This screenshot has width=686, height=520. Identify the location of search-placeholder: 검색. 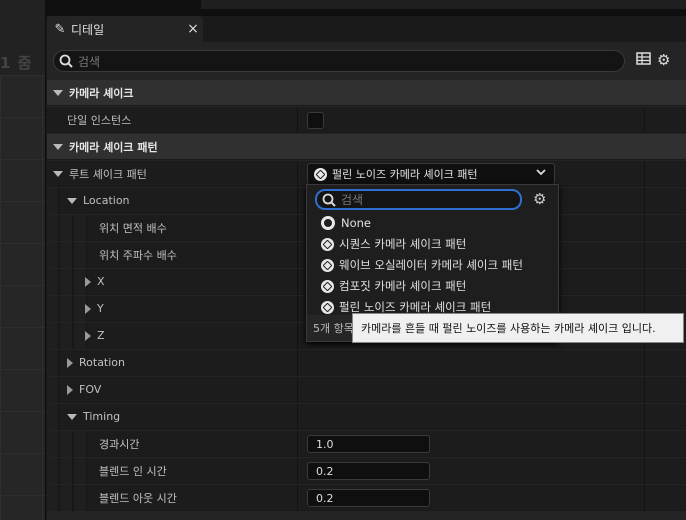
(89, 61).